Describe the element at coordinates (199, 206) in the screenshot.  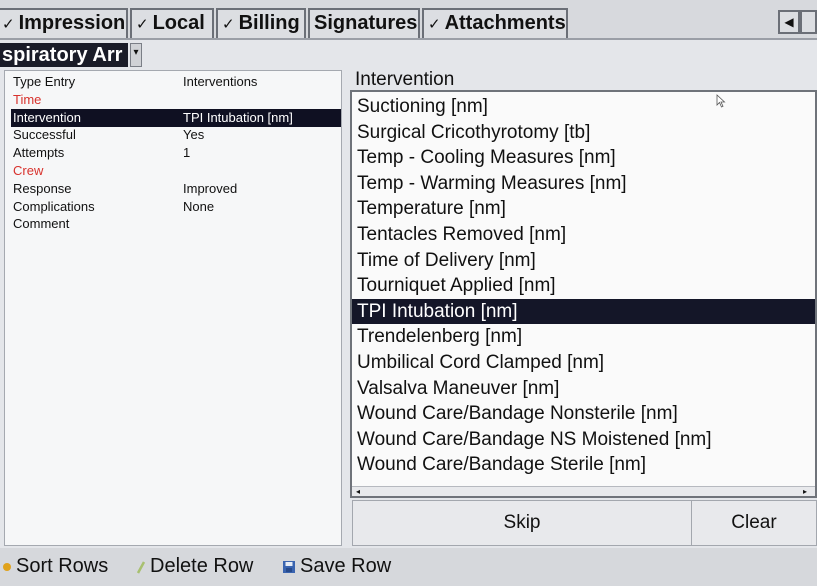
I see `property-value: None` at that location.